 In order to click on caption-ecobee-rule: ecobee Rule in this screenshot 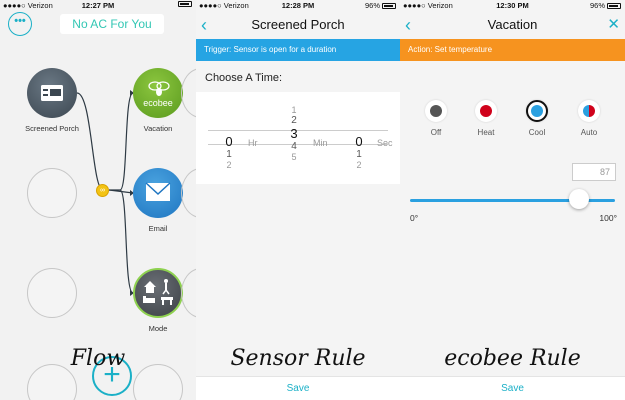, I will do `click(512, 358)`.